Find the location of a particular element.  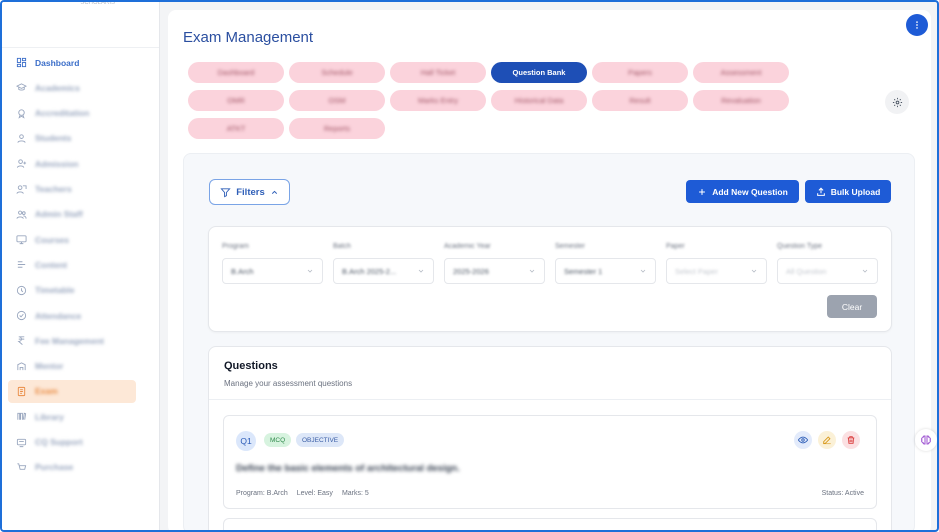

tab-label: Revaluation is located at coordinates (741, 100).